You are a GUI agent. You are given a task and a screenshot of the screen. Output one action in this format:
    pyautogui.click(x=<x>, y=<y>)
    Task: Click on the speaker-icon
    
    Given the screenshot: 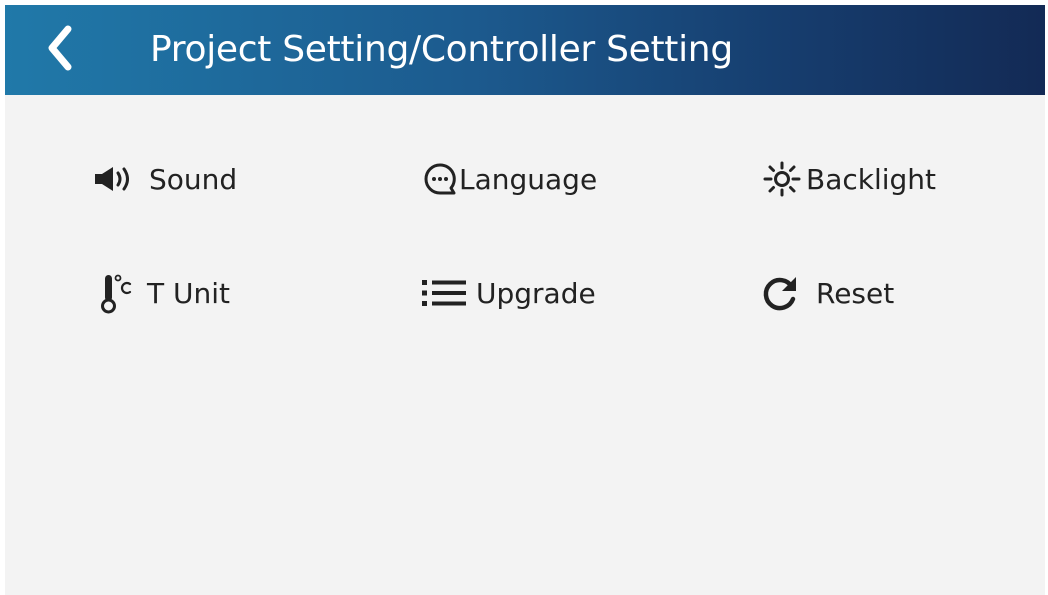 What is the action you would take?
    pyautogui.click(x=118, y=179)
    